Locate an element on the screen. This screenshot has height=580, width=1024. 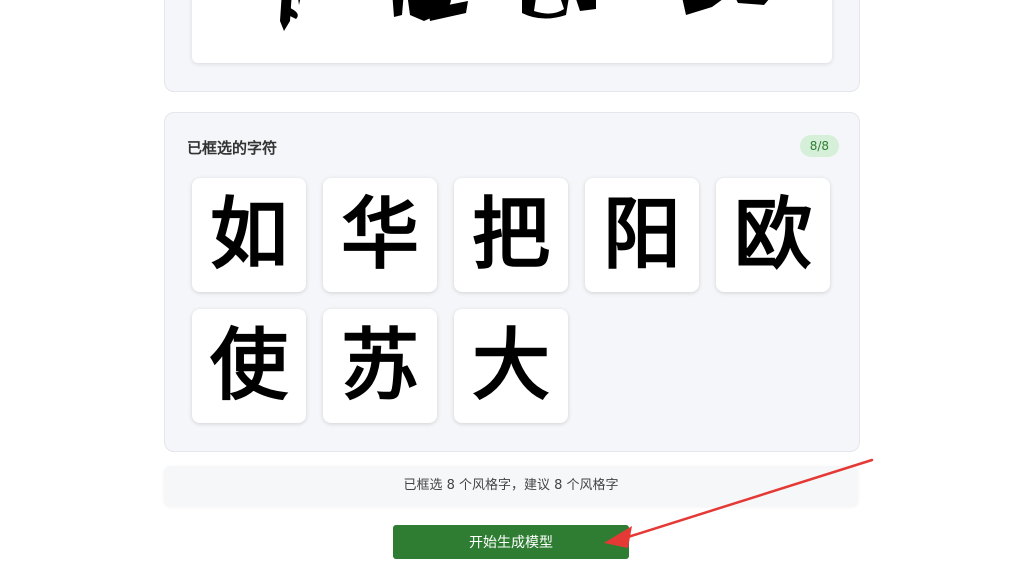
character-card: 把 is located at coordinates (511, 235).